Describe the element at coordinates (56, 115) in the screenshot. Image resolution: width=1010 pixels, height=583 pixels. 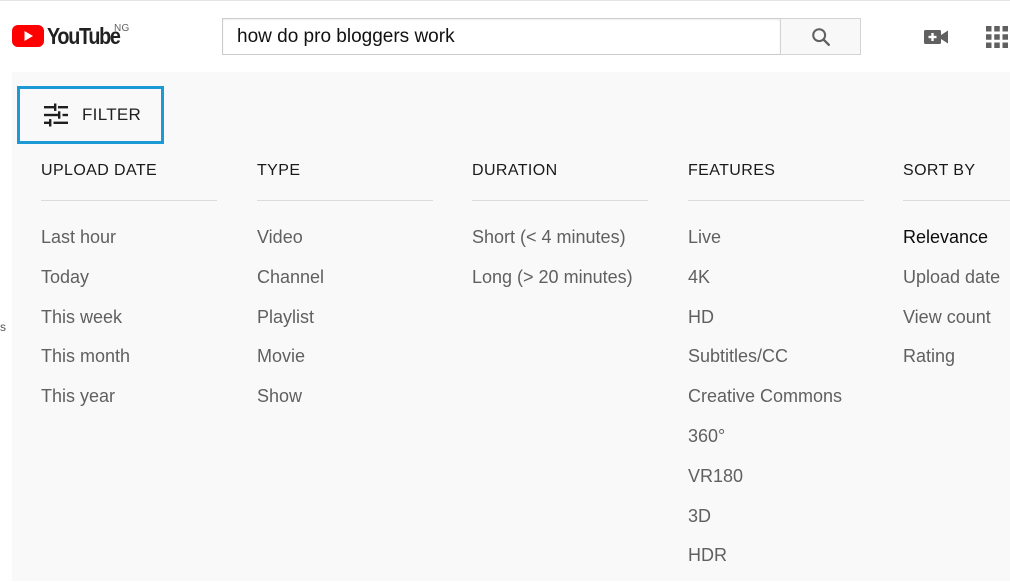
I see `tune-sliders-icon` at that location.